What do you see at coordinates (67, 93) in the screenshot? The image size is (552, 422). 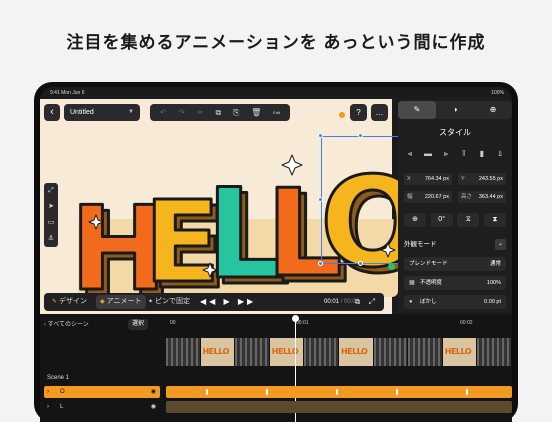 I see `status-time: 9:41 Mon Jun 6` at bounding box center [67, 93].